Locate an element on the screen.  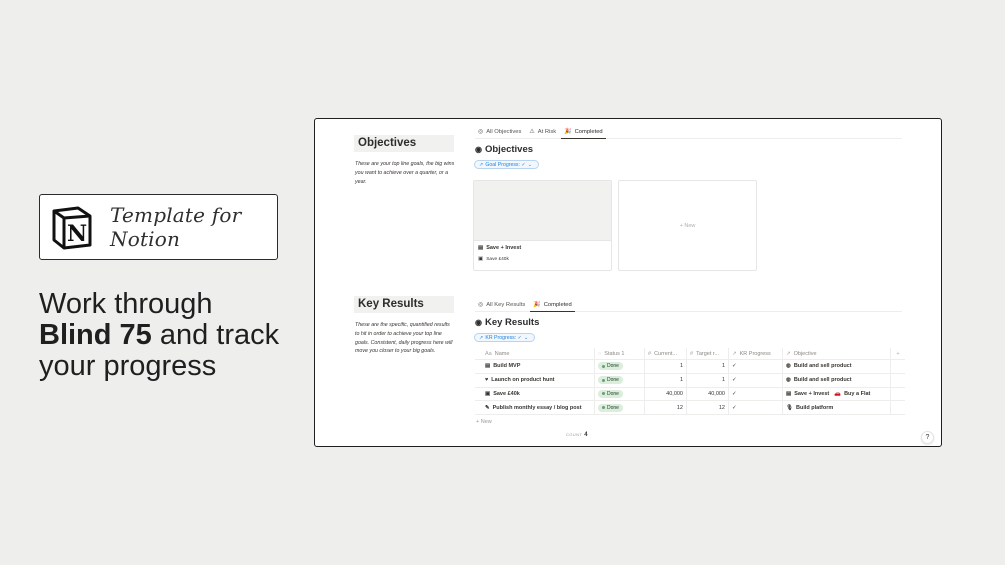
objective-text: Build platform is located at coordinates (814, 407).